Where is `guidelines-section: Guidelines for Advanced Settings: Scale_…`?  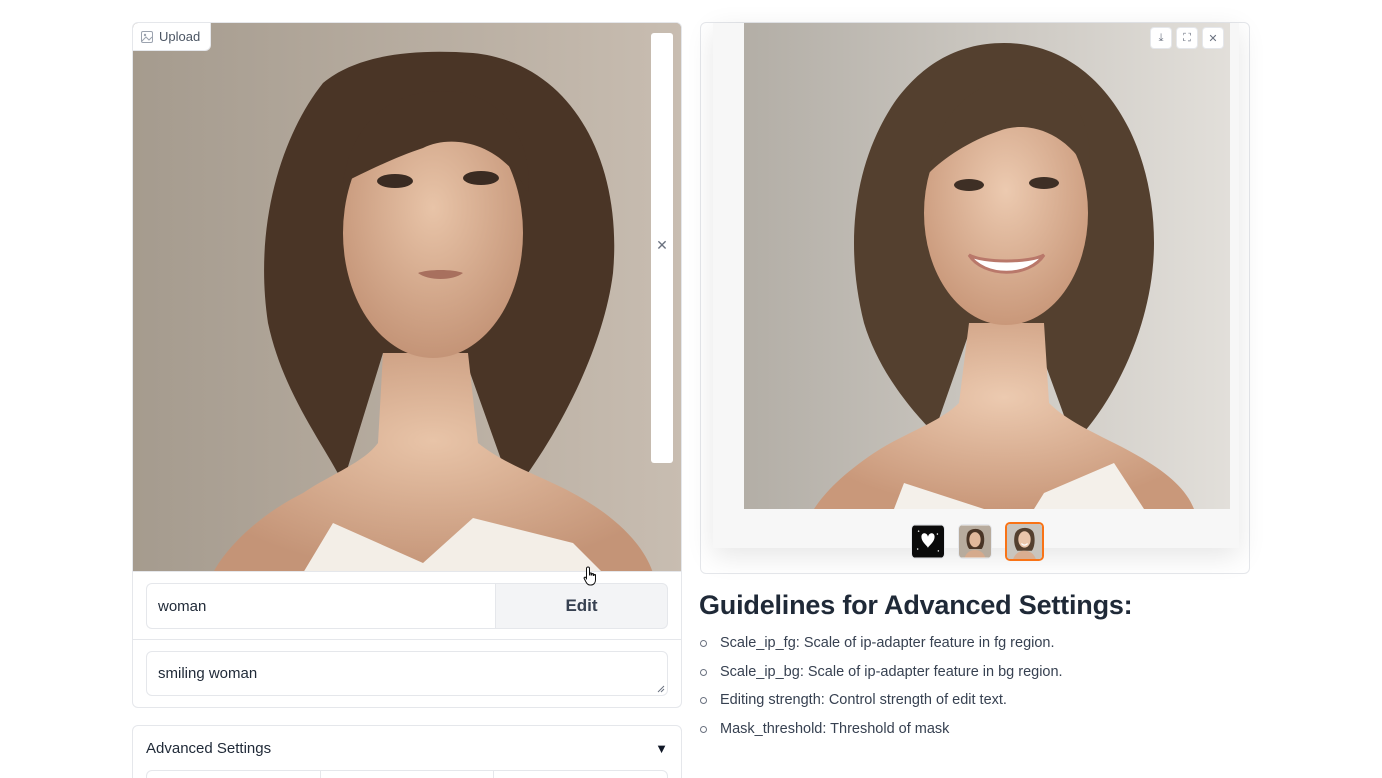
guidelines-section: Guidelines for Advanced Settings: Scale_… is located at coordinates (979, 670).